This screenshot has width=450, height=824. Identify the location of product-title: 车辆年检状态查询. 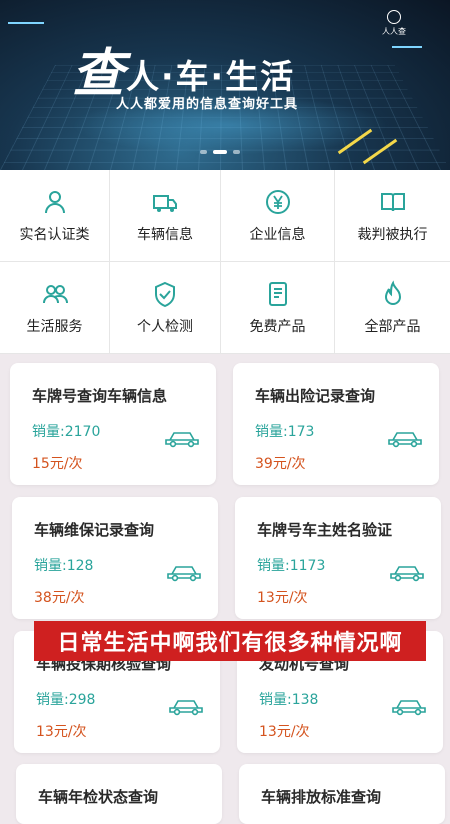
(98, 797).